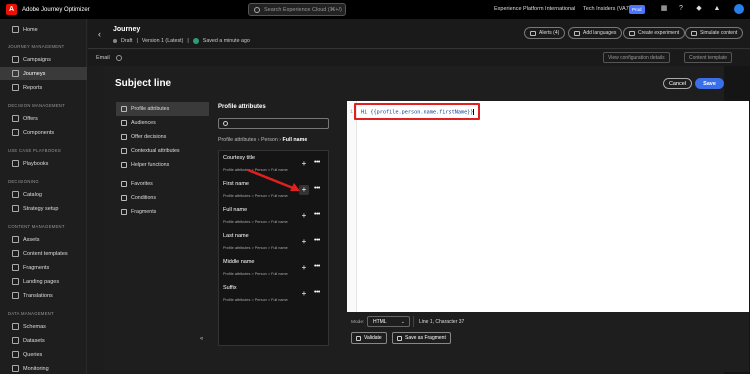 The image size is (750, 374). What do you see at coordinates (273, 179) in the screenshot?
I see `annotation-arrow-icon` at bounding box center [273, 179].